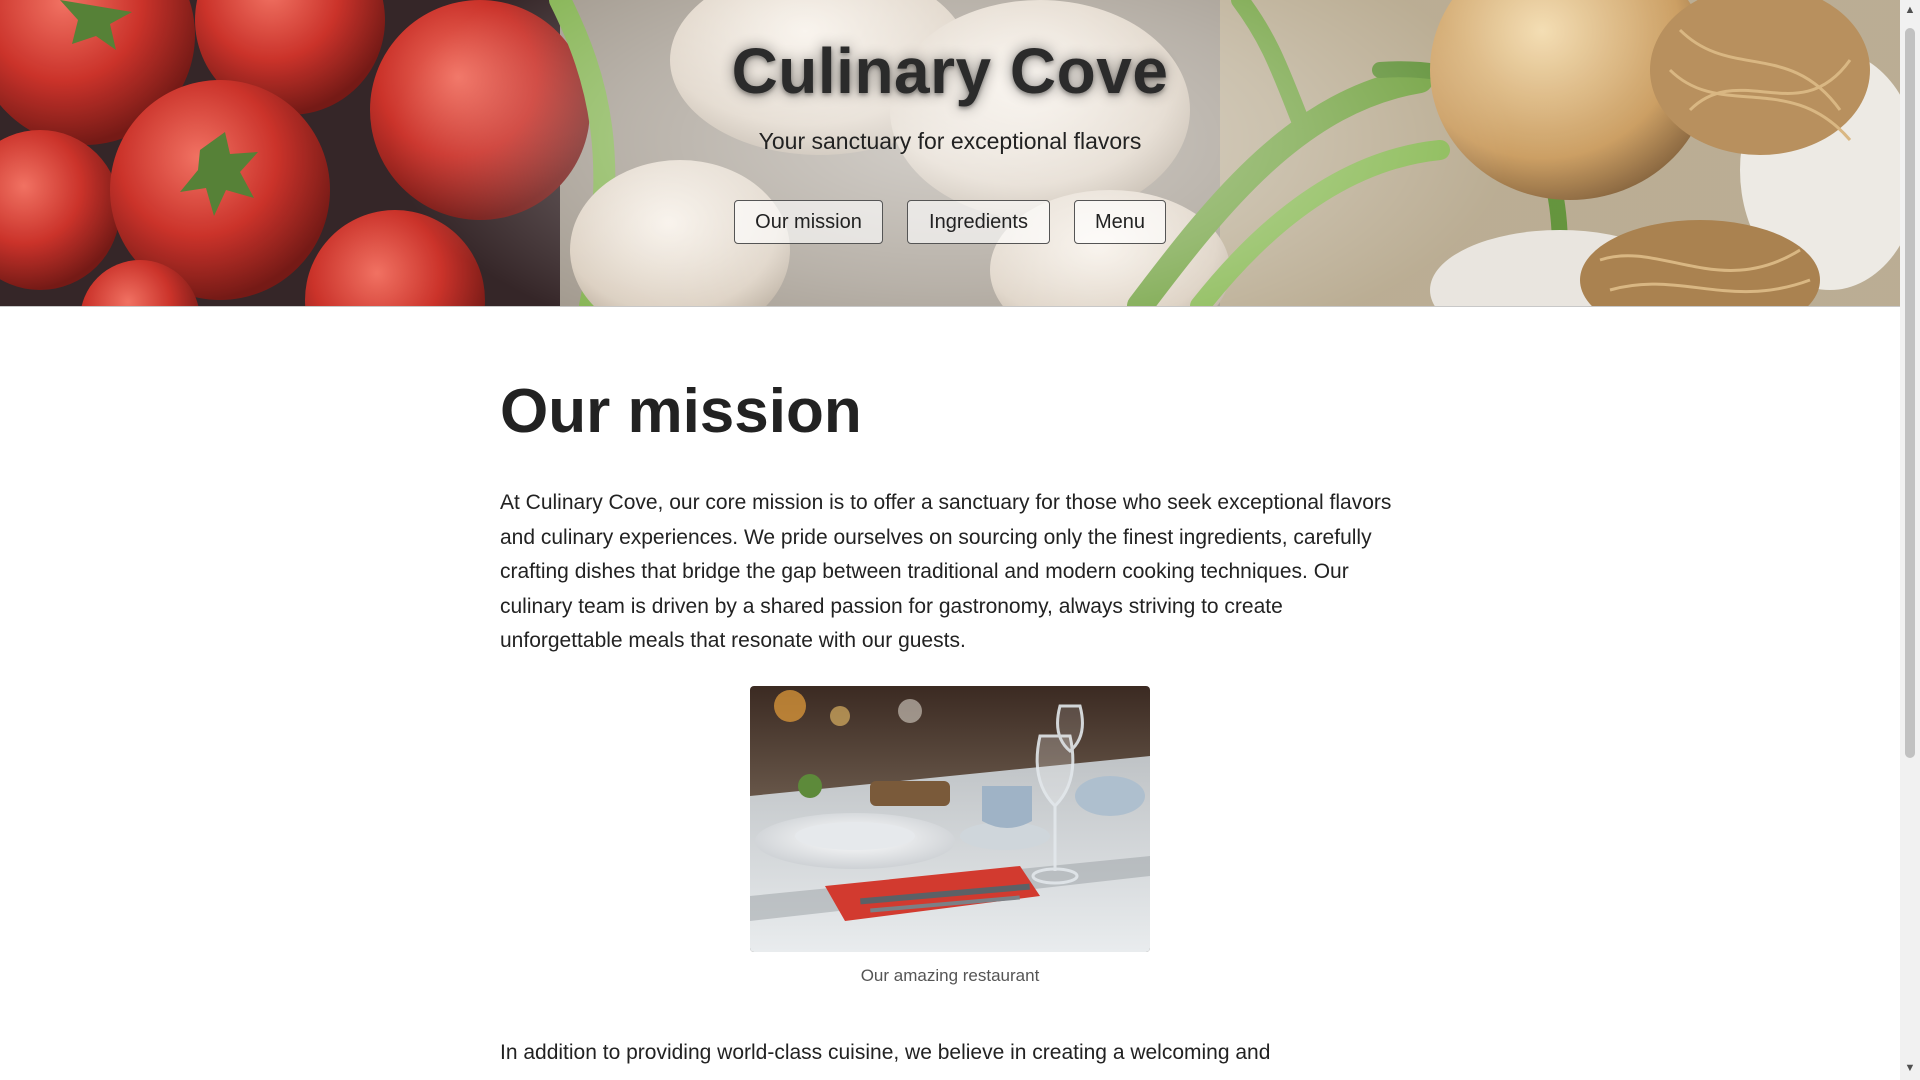 This screenshot has height=1080, width=1920. I want to click on nav-menu-button: Menu, so click(1120, 222).